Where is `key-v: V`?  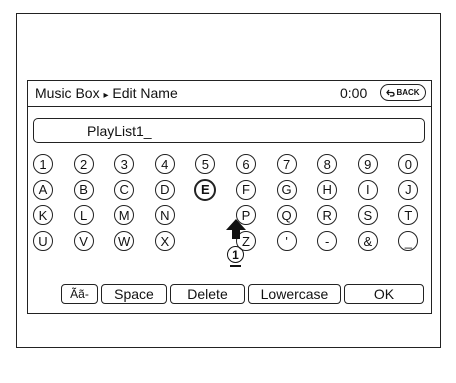
key-v: V is located at coordinates (83, 241).